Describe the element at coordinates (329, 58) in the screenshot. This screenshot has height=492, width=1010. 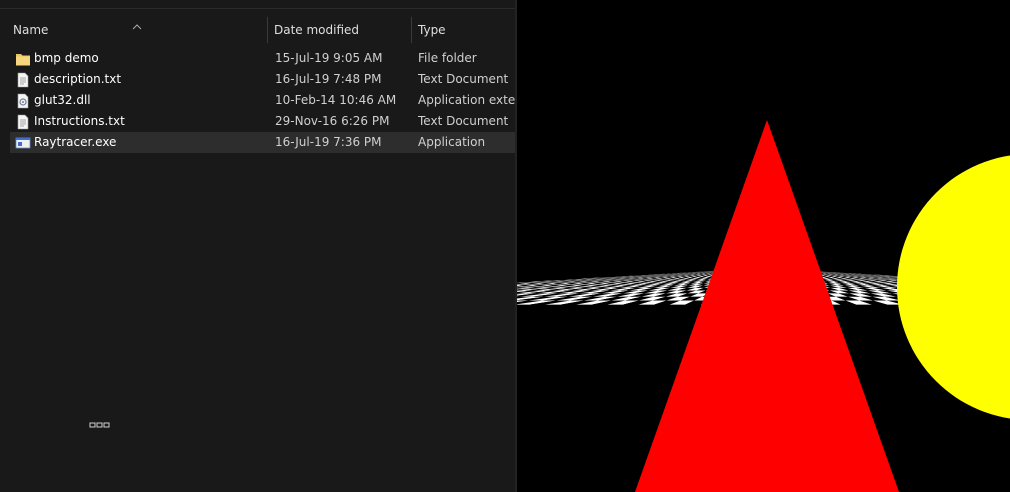
I see `file-date-modified: 15-Jul-19 9:05 AM` at that location.